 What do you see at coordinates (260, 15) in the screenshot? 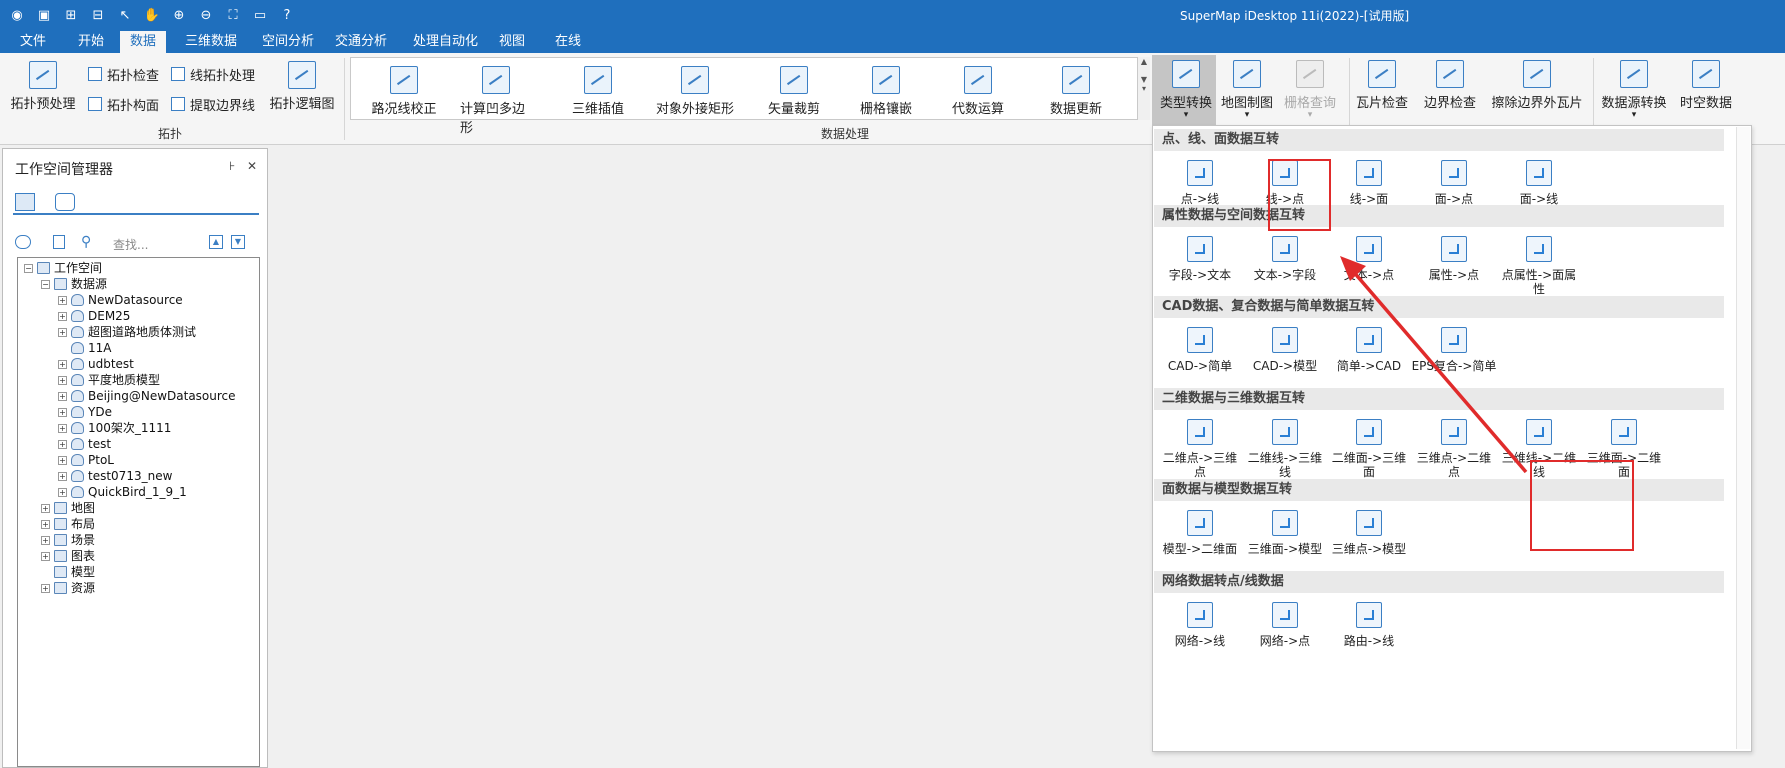
I see `folder-icon: ▭` at bounding box center [260, 15].